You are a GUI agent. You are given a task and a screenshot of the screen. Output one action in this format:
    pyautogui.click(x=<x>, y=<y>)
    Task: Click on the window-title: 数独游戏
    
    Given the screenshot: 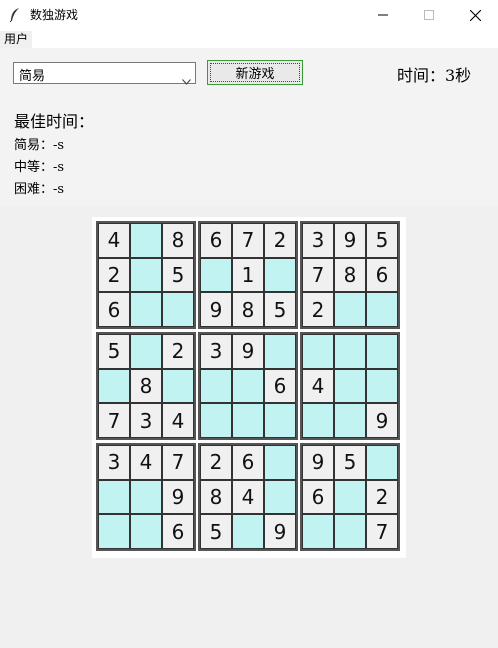 What is the action you would take?
    pyautogui.click(x=54, y=15)
    